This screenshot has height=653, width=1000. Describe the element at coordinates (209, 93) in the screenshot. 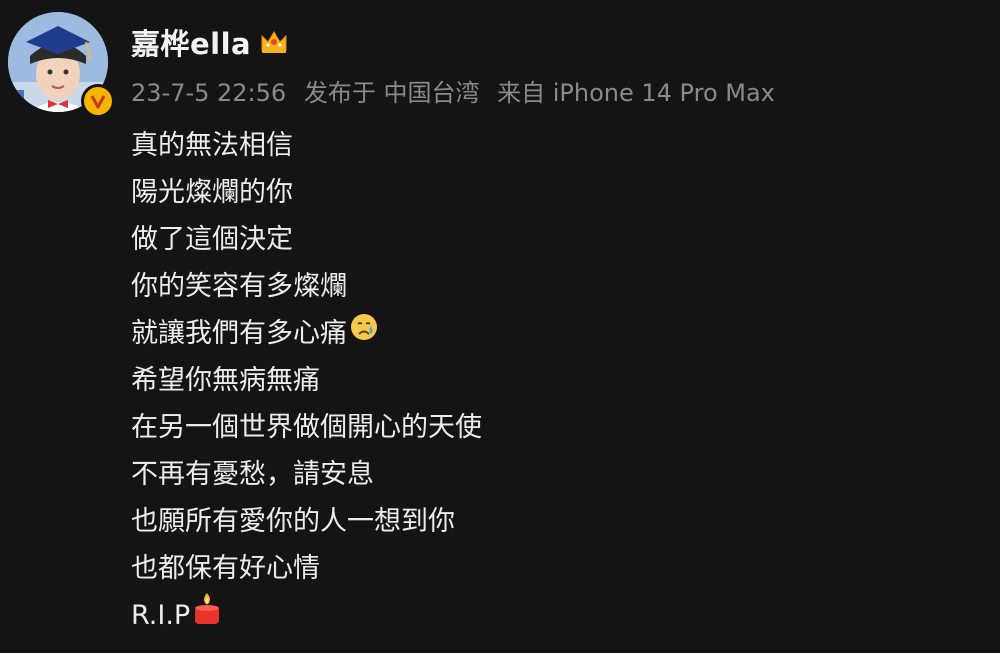

I see `timestamp: 23-7-5 22:56` at that location.